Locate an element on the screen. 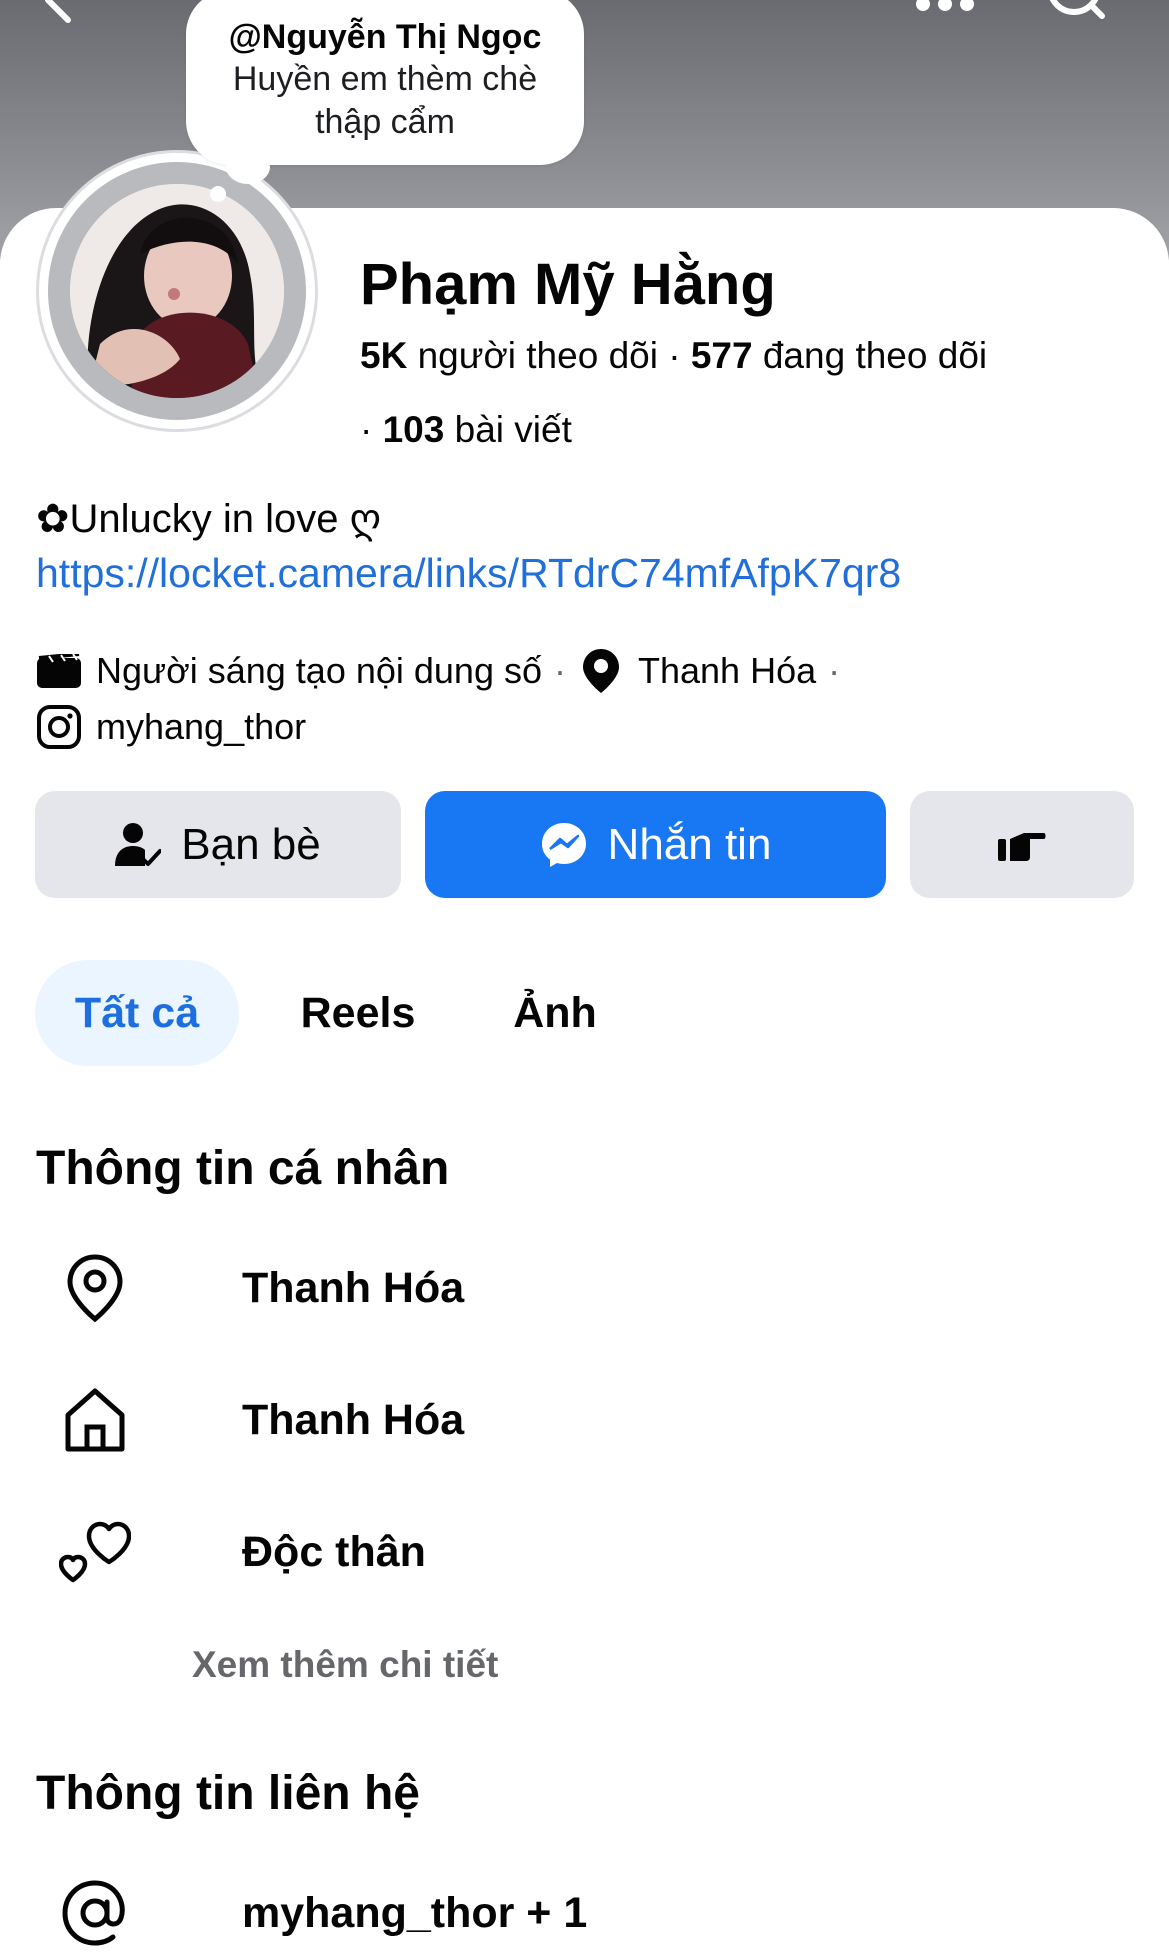 The width and height of the screenshot is (1169, 1958). messenger-icon is located at coordinates (563, 844).